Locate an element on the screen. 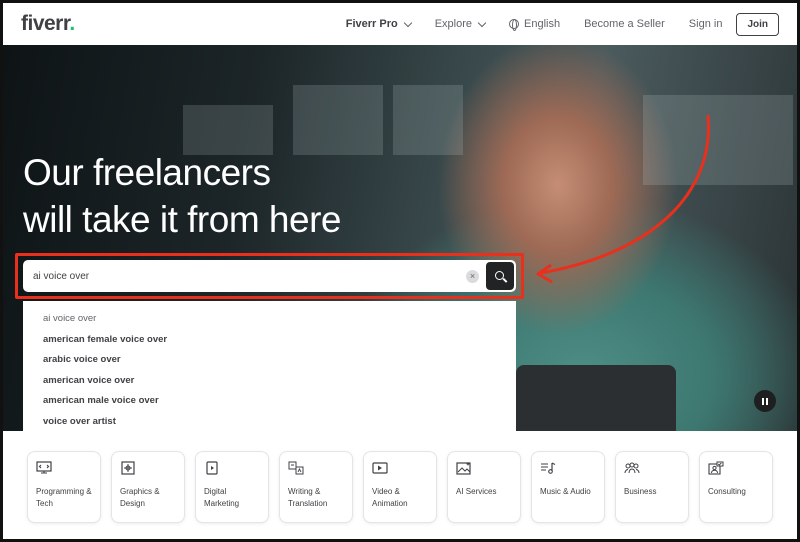 The image size is (800, 542). category-writing-translation: Writing & Translation is located at coordinates (316, 487).